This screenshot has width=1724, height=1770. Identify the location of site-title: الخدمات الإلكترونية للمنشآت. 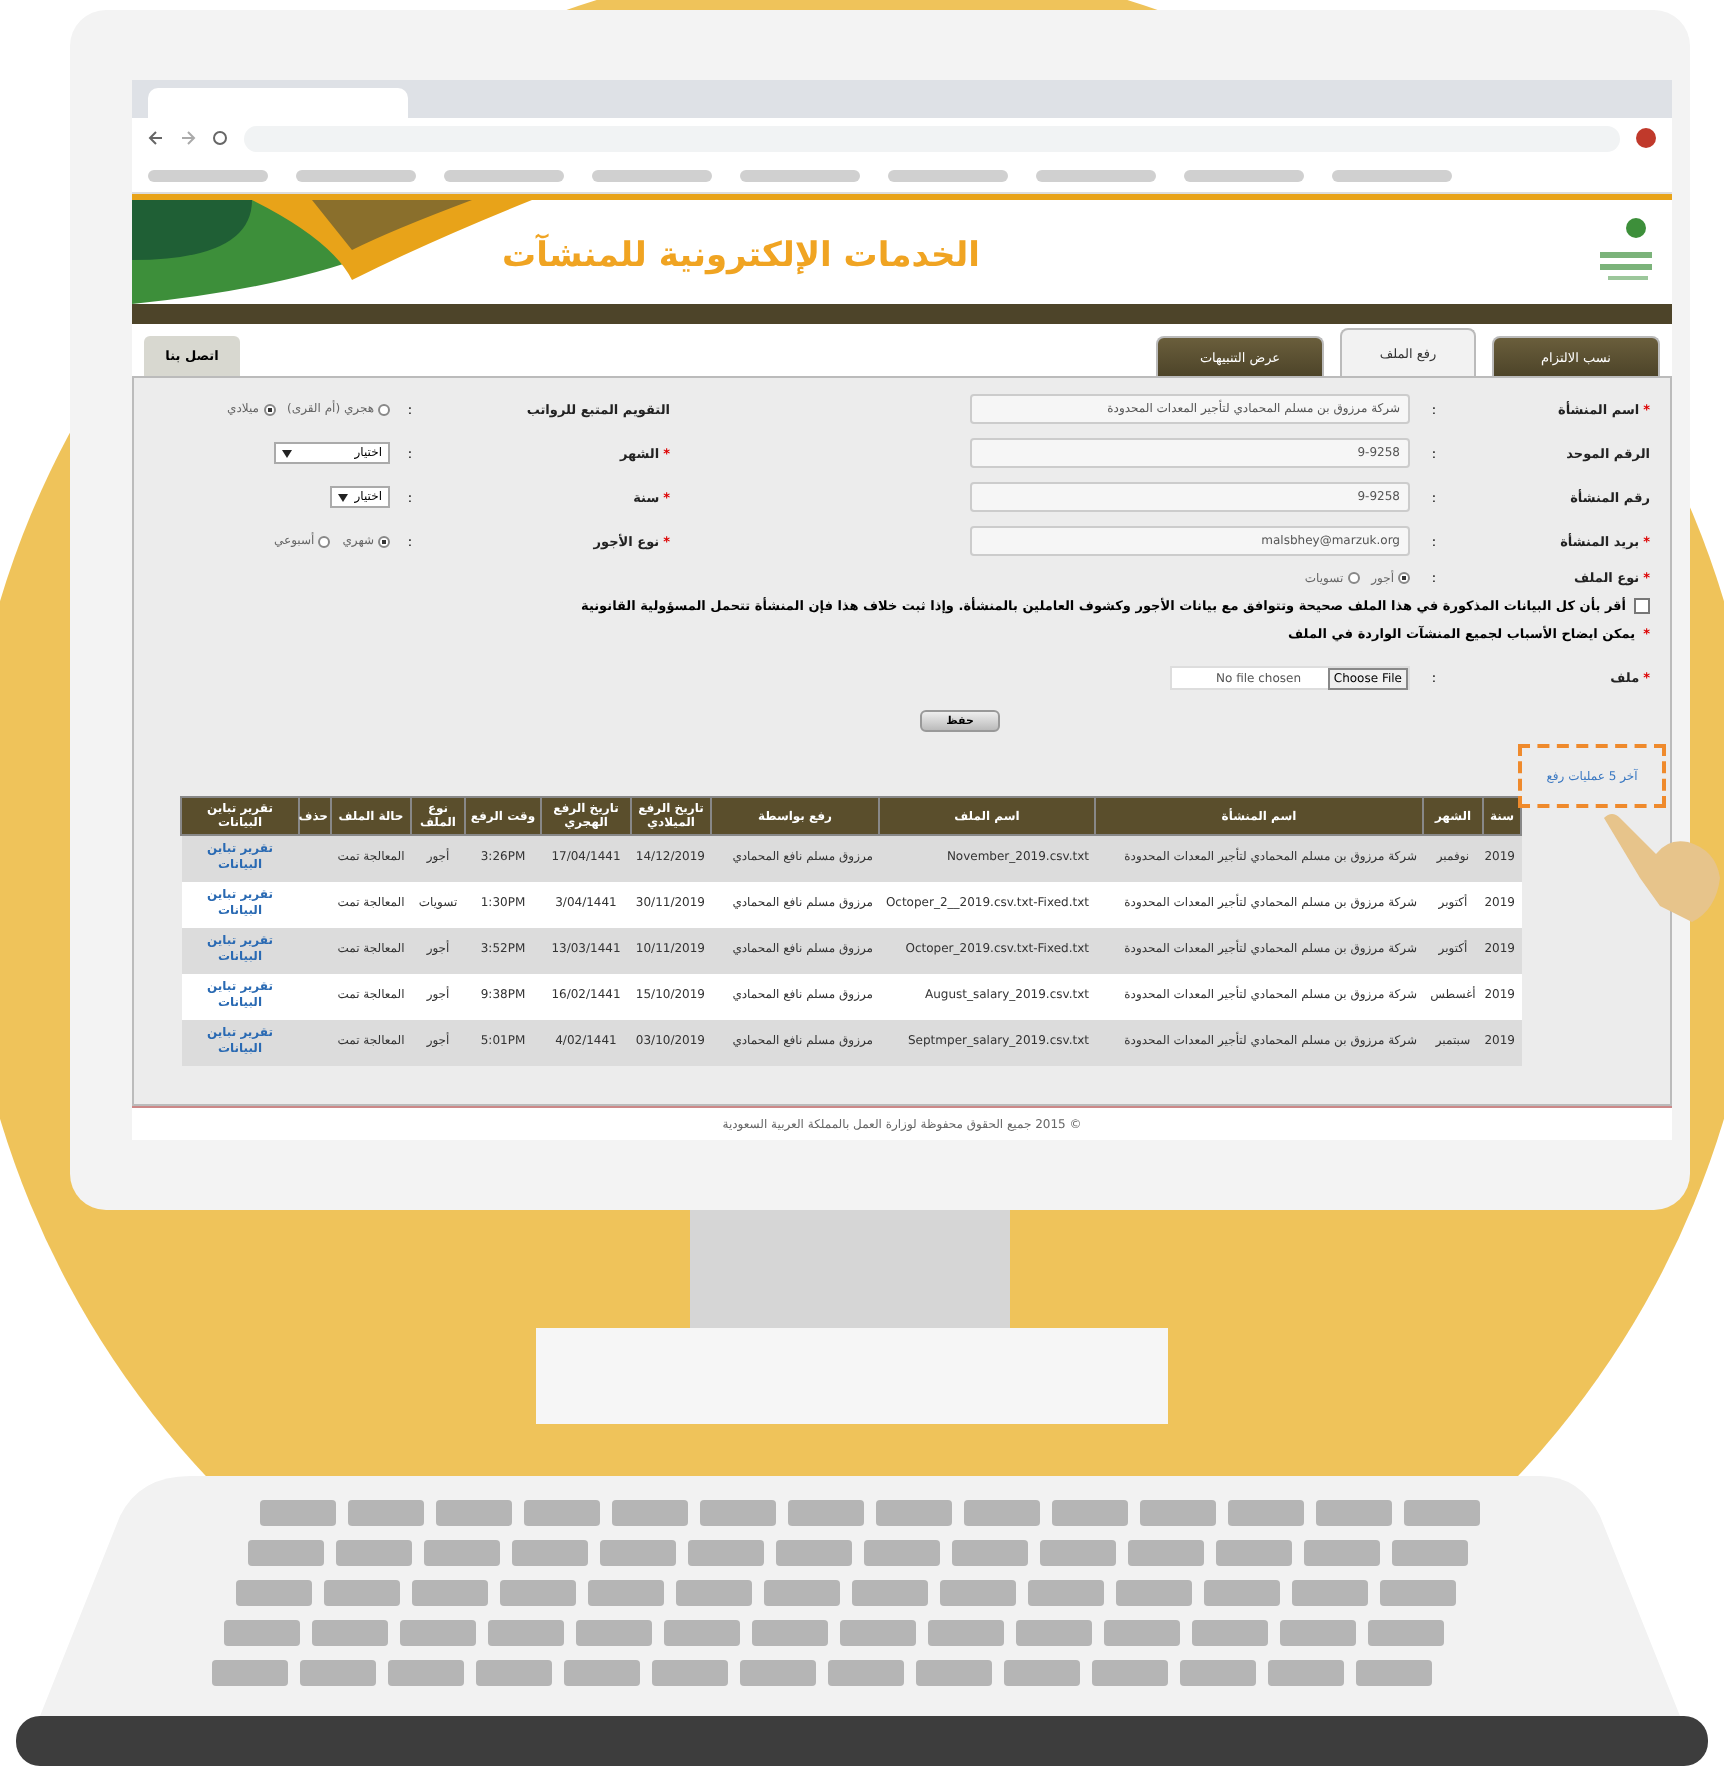
(741, 256).